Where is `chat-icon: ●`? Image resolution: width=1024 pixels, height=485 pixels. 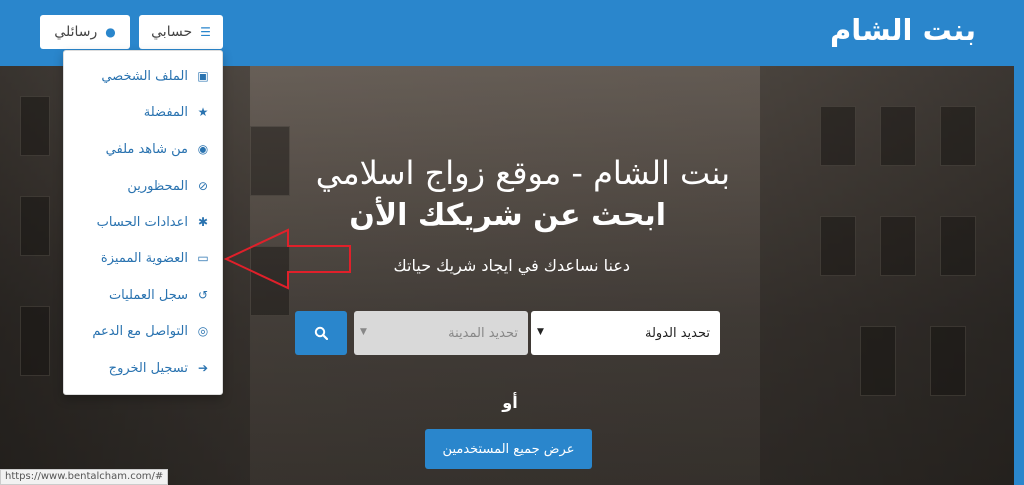 chat-icon: ● is located at coordinates (110, 32).